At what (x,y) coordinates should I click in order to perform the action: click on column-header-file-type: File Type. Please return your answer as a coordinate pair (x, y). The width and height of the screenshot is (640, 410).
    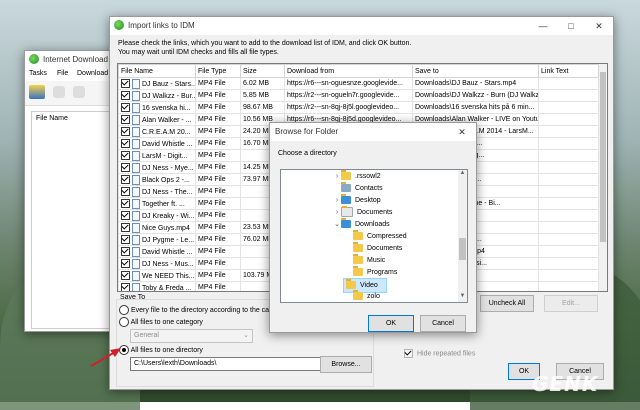
    Looking at the image, I should click on (218, 71).